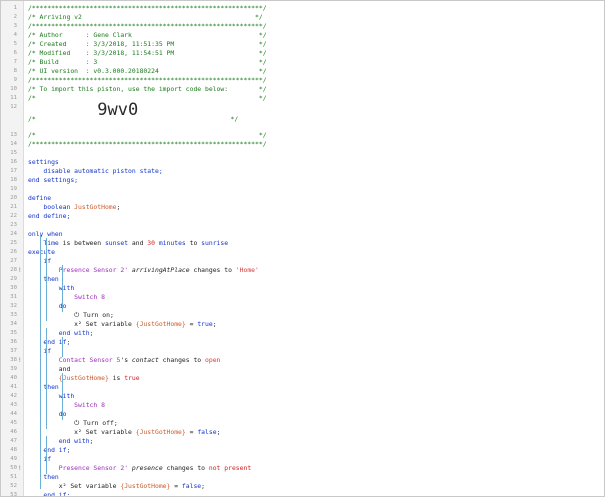  Describe the element at coordinates (13, 450) in the screenshot. I see `line-number: 48` at that location.